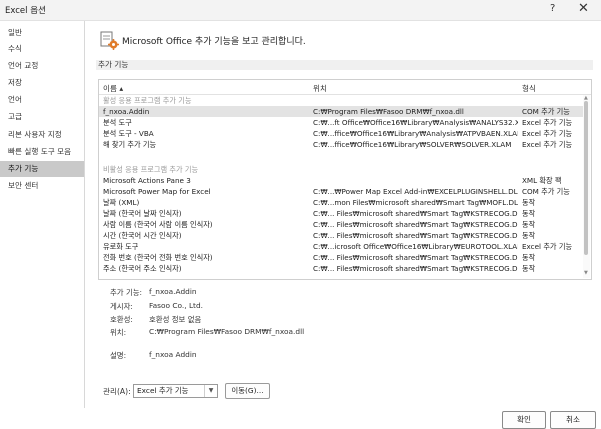 The image size is (601, 429). Describe the element at coordinates (42, 49) in the screenshot. I see `sidebar-item-formulas: 수식` at that location.